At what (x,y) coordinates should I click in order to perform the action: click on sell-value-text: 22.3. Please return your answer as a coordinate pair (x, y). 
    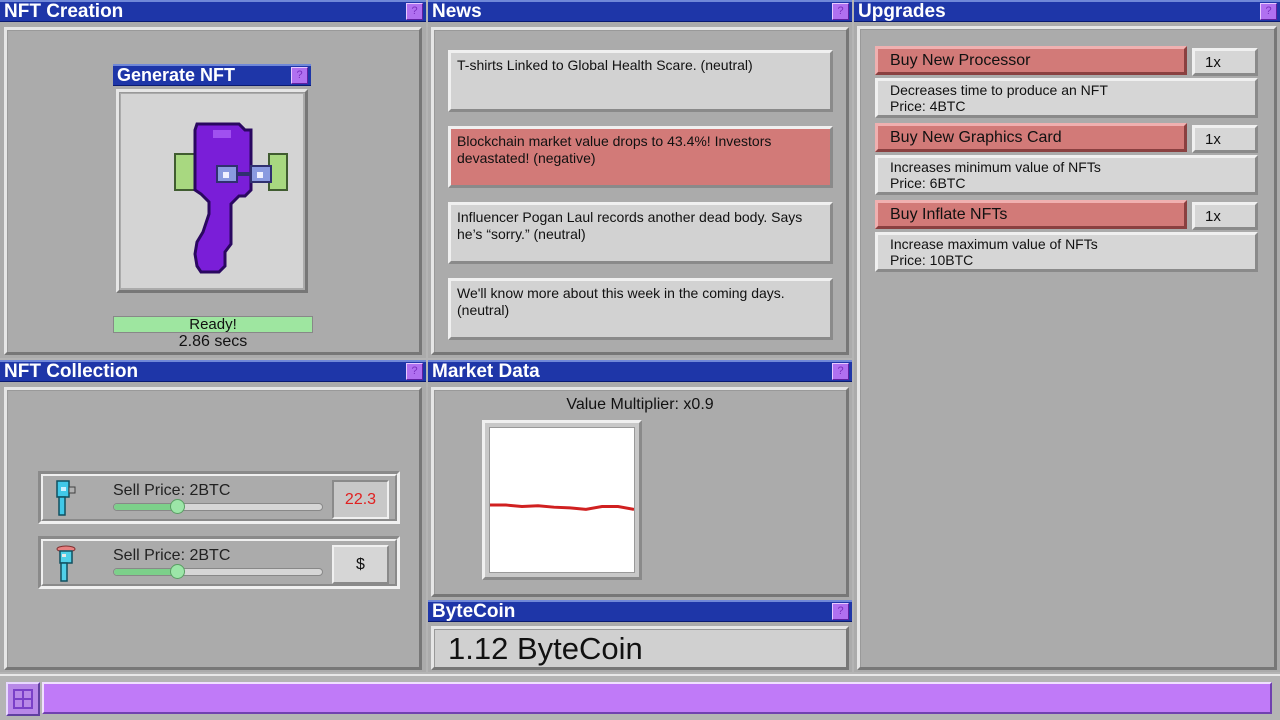
    Looking at the image, I should click on (360, 499).